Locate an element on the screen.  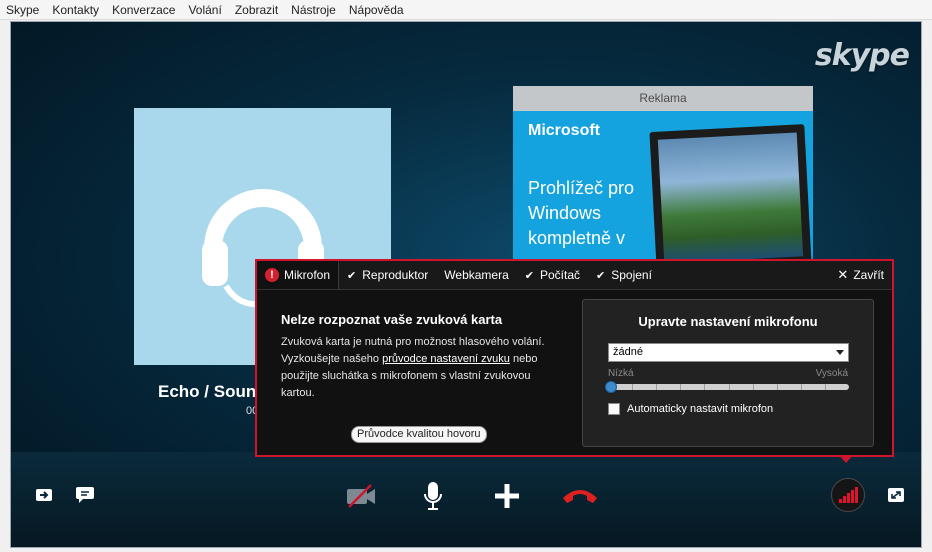
video-off-icon is located at coordinates (361, 496).